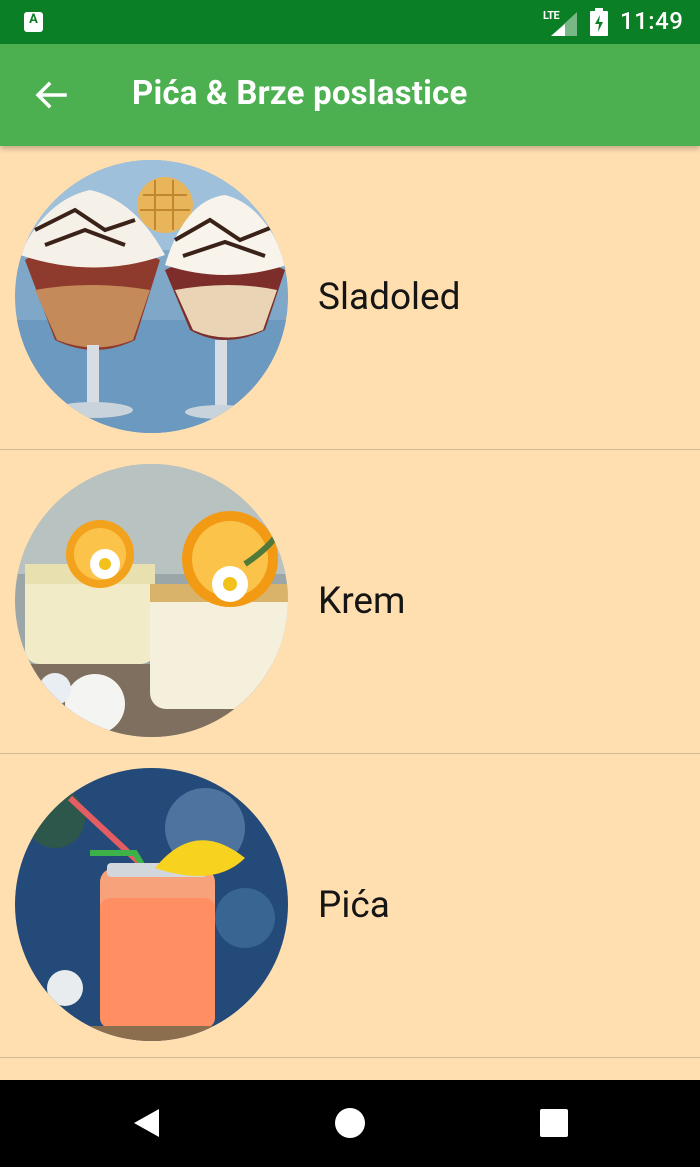  I want to click on system-nav-bar, so click(350, 1123).